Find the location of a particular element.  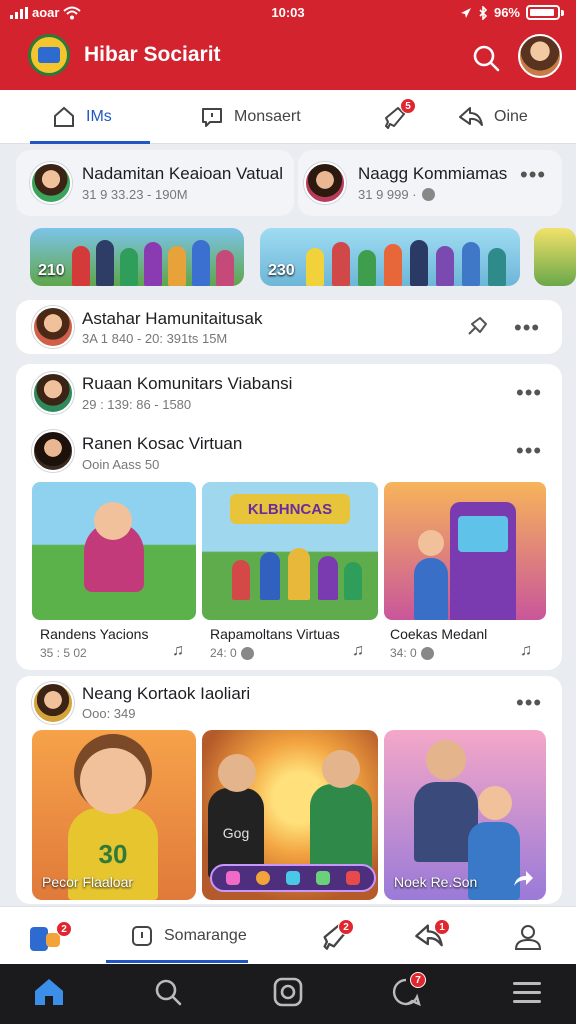

game-controls-bar is located at coordinates (293, 878).